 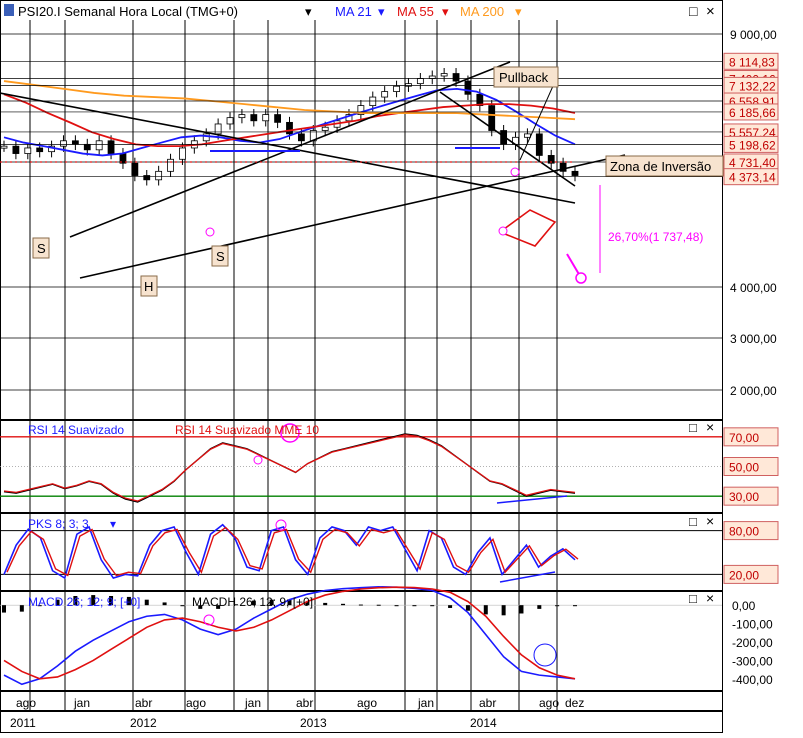 I want to click on macd-legend: MACD 26; 12; 9; [+0], so click(x=84, y=602).